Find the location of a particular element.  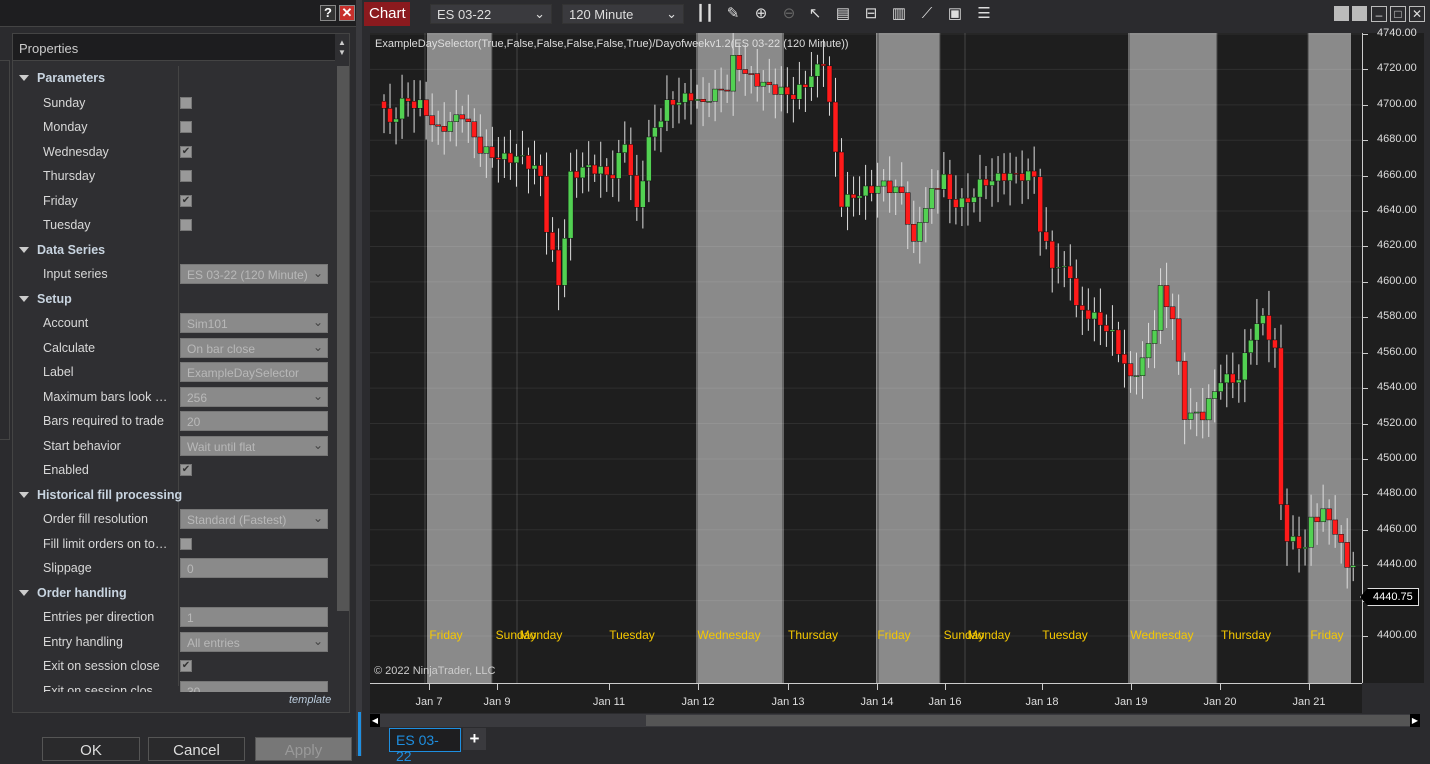

templates-icon: ▣ is located at coordinates (955, 14).